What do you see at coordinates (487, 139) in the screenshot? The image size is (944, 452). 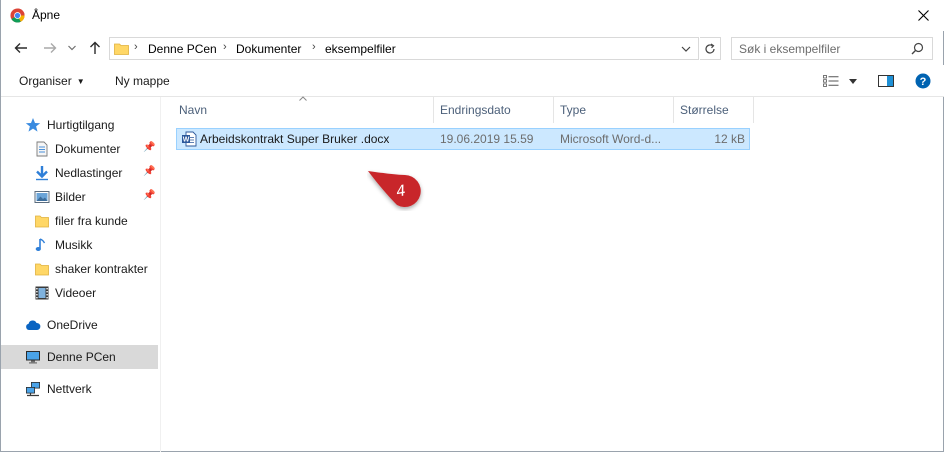 I see `file-date: 19.06.2019 15.59` at bounding box center [487, 139].